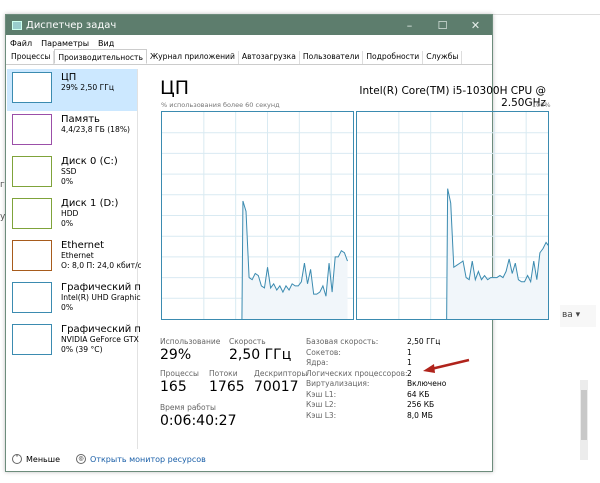 This screenshot has width=600, height=483. What do you see at coordinates (43, 459) in the screenshot?
I see `fewer-details-button: Меньше` at bounding box center [43, 459].